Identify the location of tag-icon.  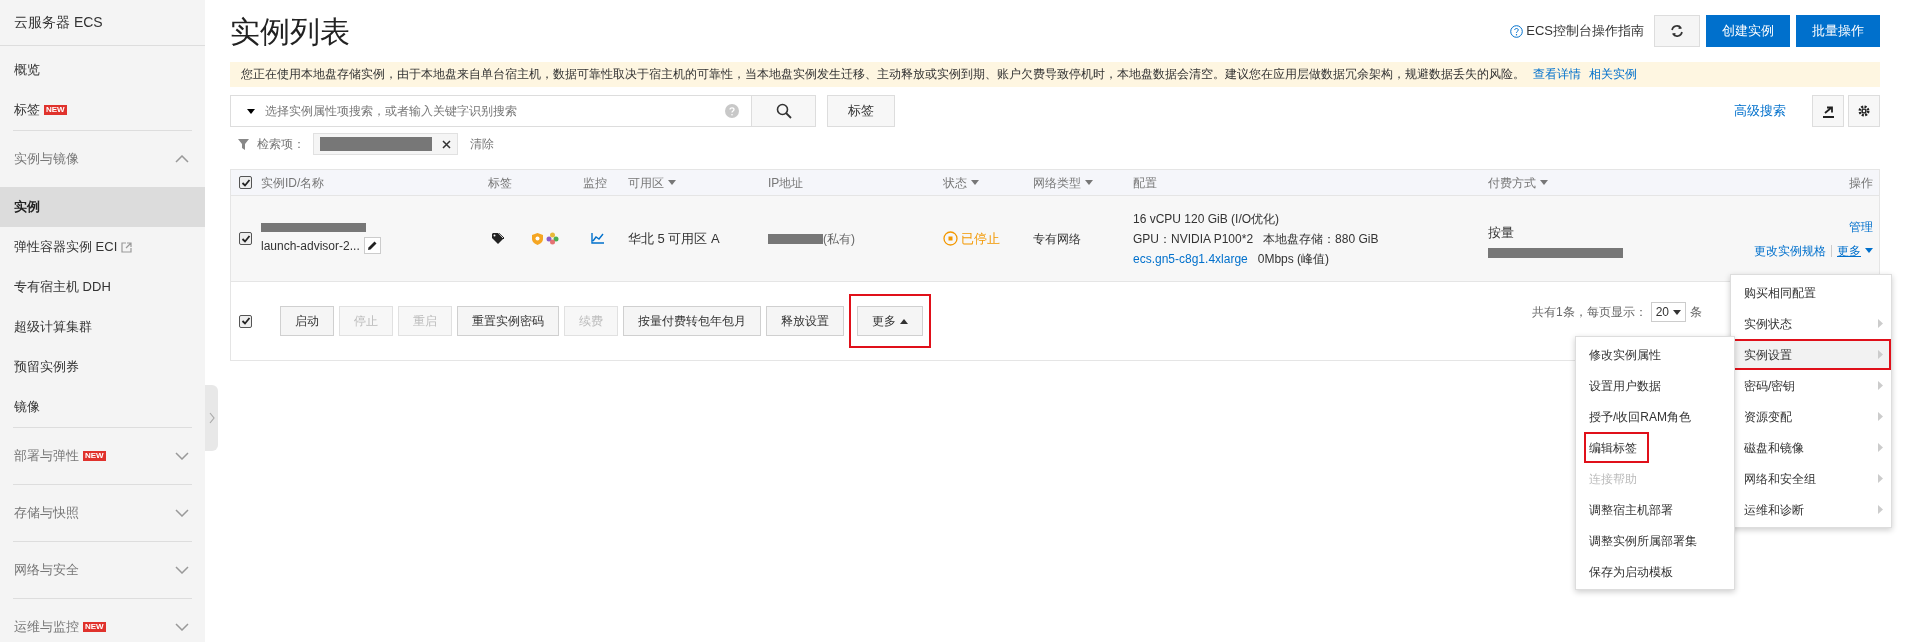
(499, 238).